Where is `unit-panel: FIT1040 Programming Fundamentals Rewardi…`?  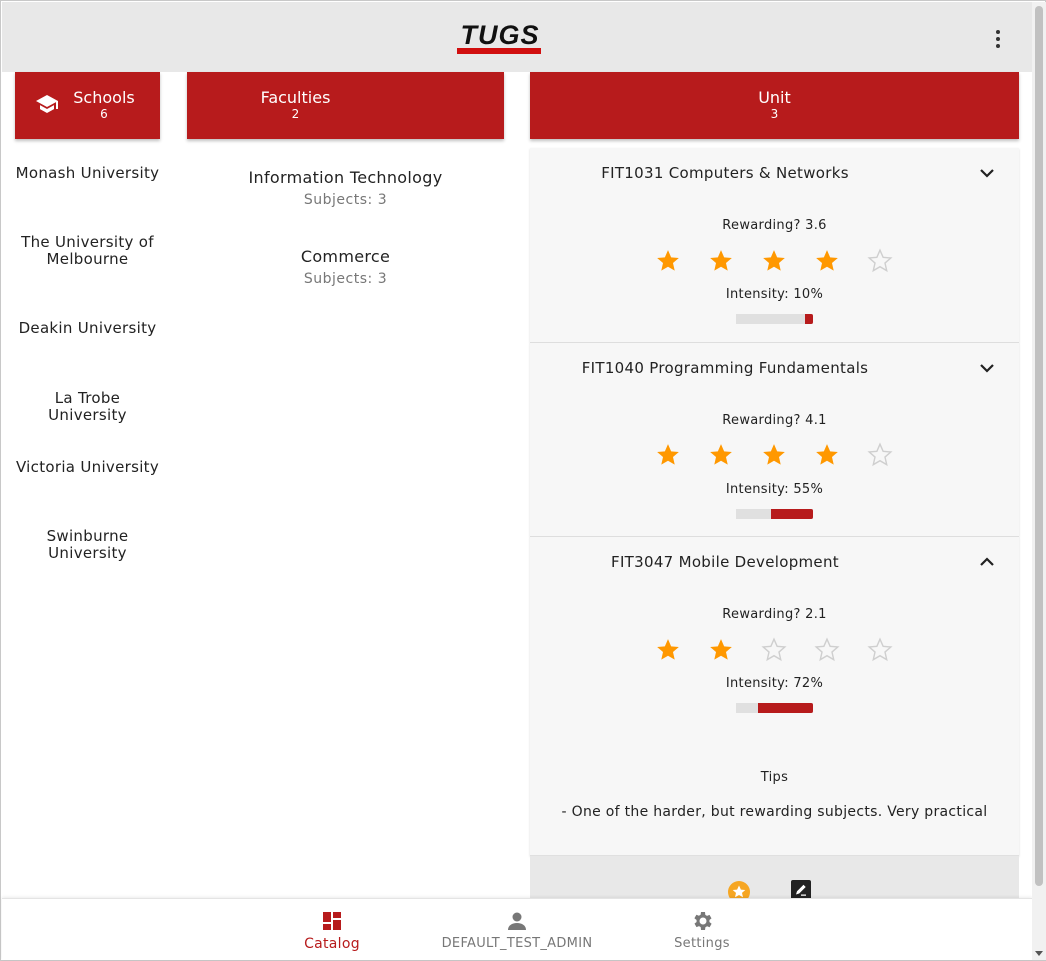 unit-panel: FIT1040 Programming Fundamentals Rewardi… is located at coordinates (774, 440).